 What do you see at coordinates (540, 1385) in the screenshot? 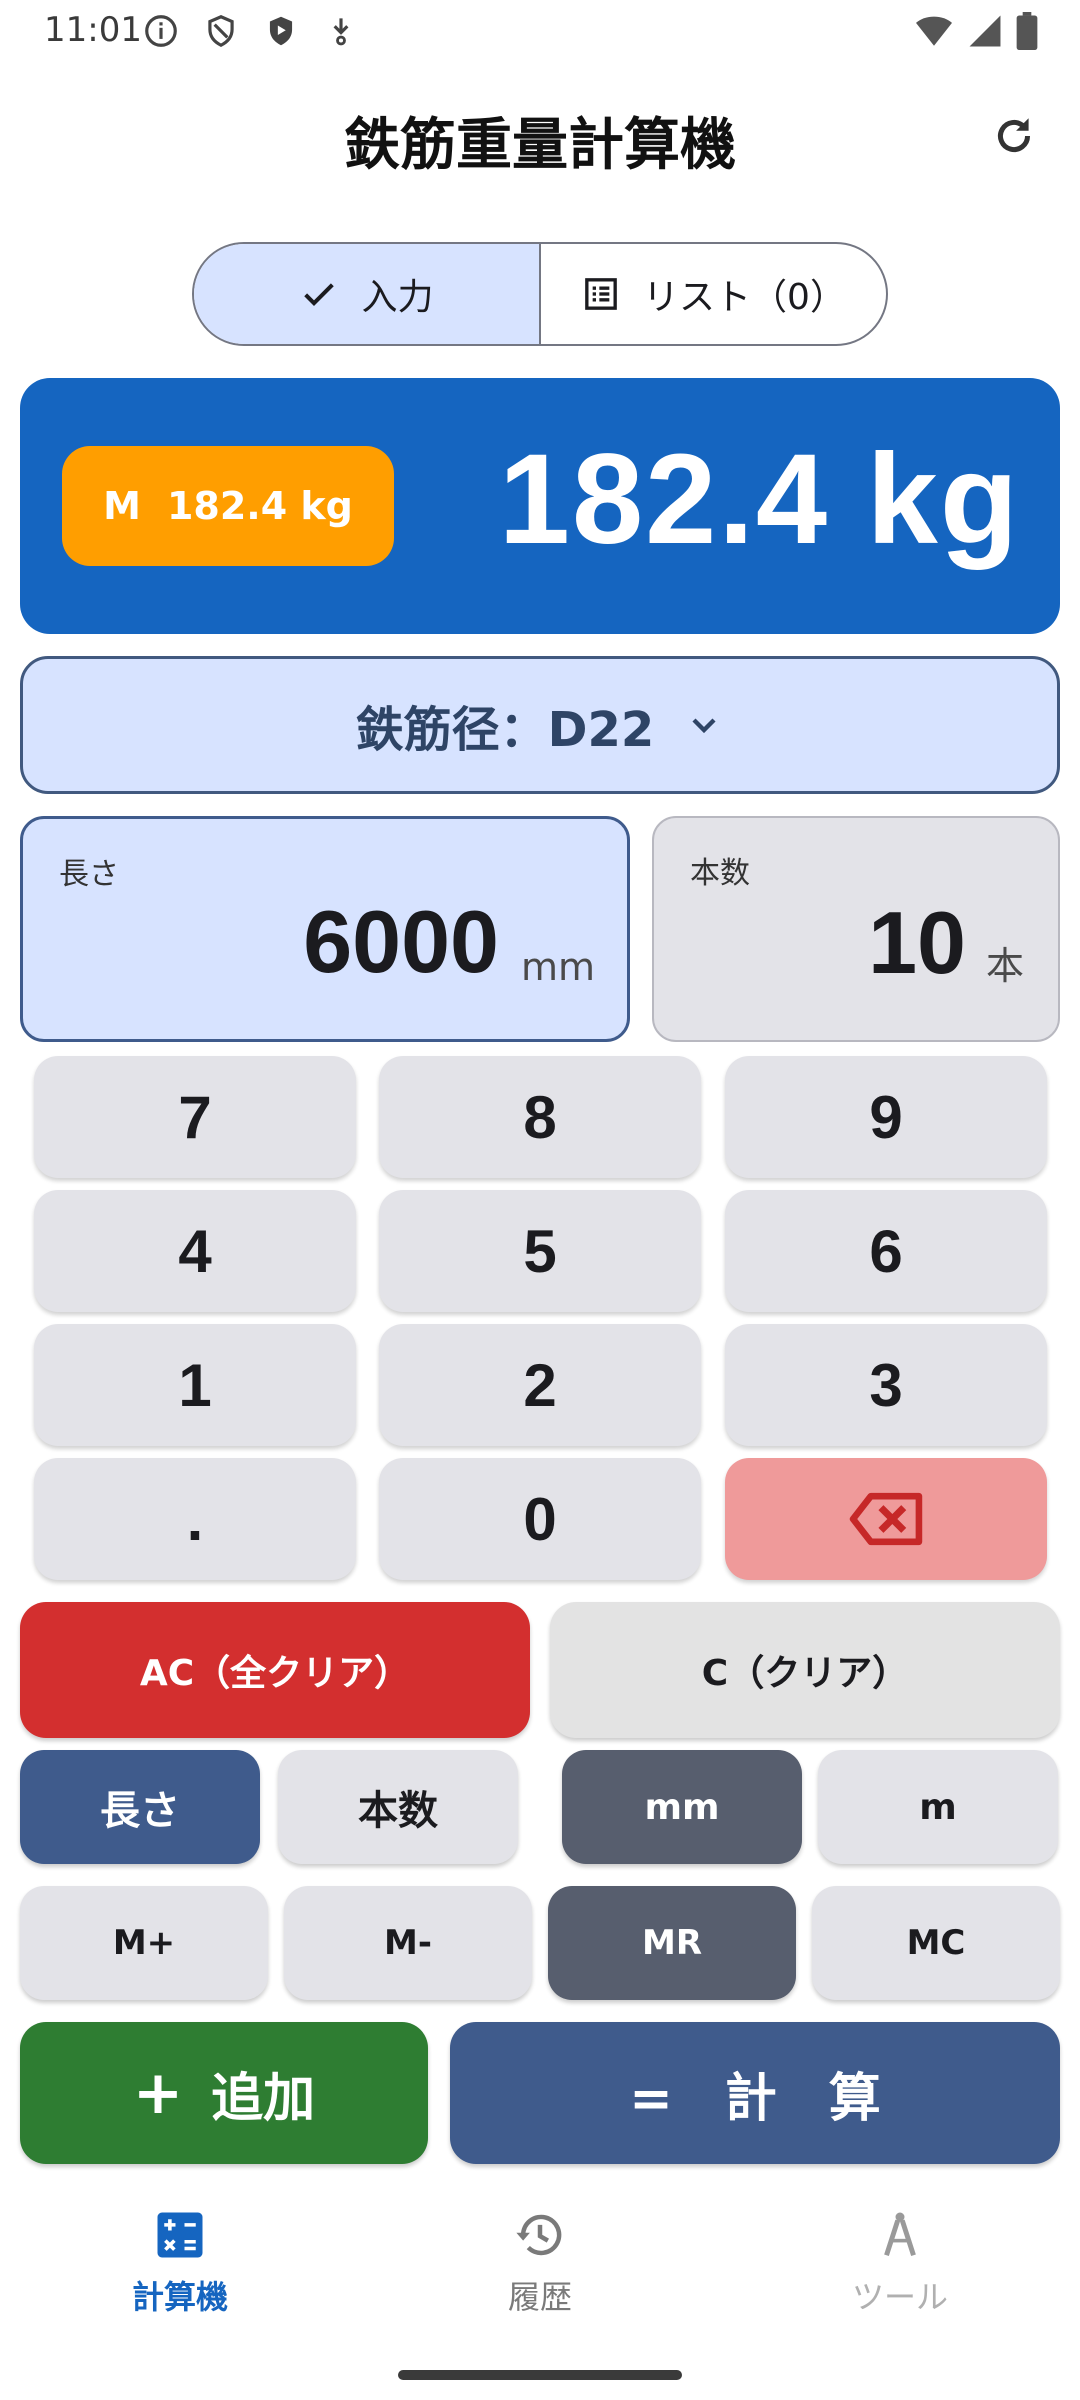
I see `key-2: 2` at bounding box center [540, 1385].